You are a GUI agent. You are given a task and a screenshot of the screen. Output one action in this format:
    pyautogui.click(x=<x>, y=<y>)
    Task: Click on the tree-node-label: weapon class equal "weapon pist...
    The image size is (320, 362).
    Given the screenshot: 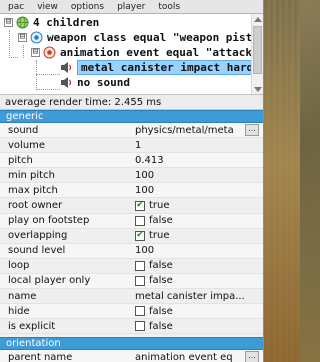 What is the action you would take?
    pyautogui.click(x=155, y=37)
    